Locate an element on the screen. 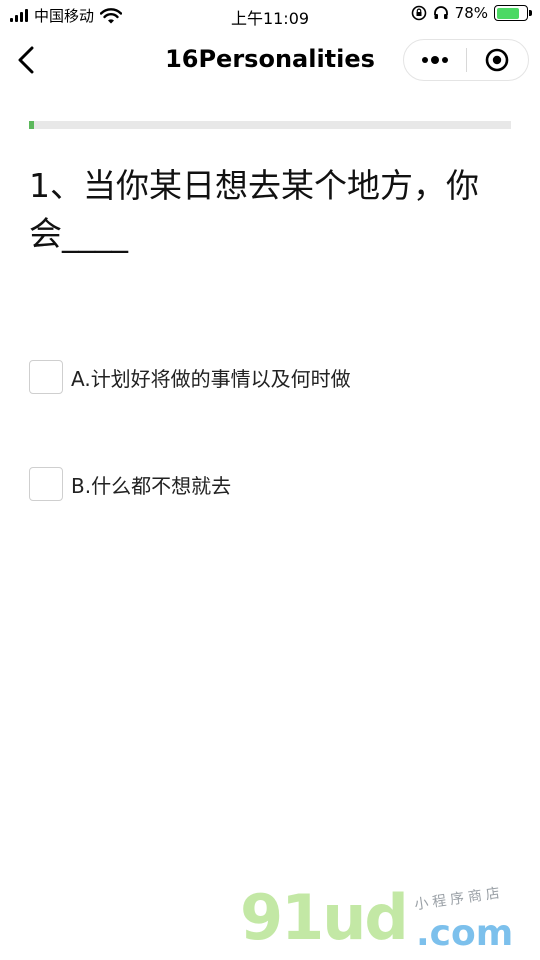 This screenshot has width=540, height=960. option-a-label: A.计划好将做的事情以及何时做 is located at coordinates (211, 378).